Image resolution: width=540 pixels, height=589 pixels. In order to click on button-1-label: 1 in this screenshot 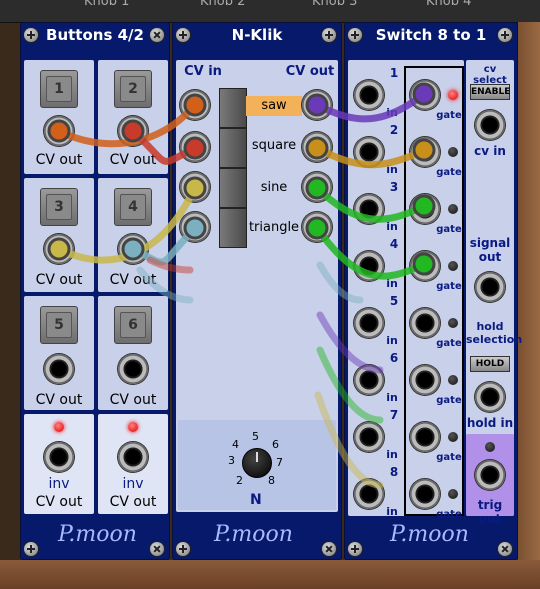, I will do `click(59, 89)`.